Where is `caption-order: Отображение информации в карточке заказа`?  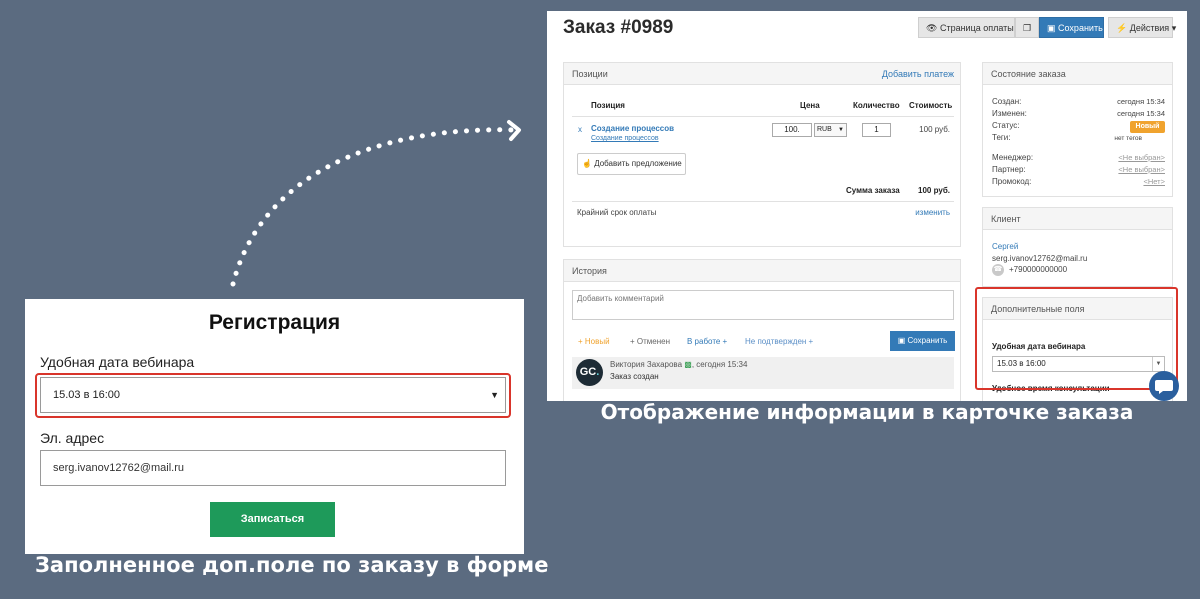 caption-order: Отображение информации в карточке заказа is located at coordinates (867, 412).